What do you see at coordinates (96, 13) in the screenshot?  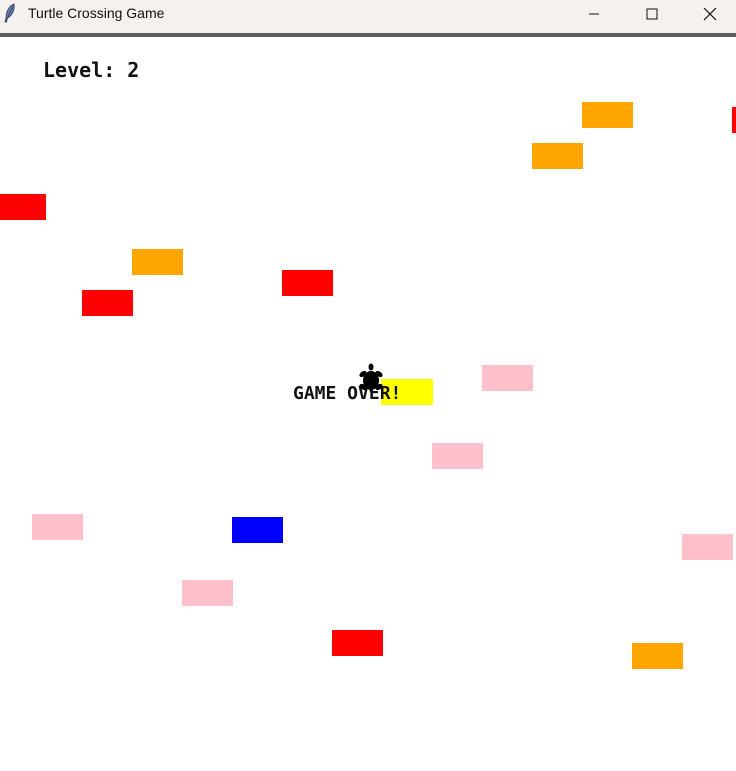 I see `window-title: Turtle Crossing Game` at bounding box center [96, 13].